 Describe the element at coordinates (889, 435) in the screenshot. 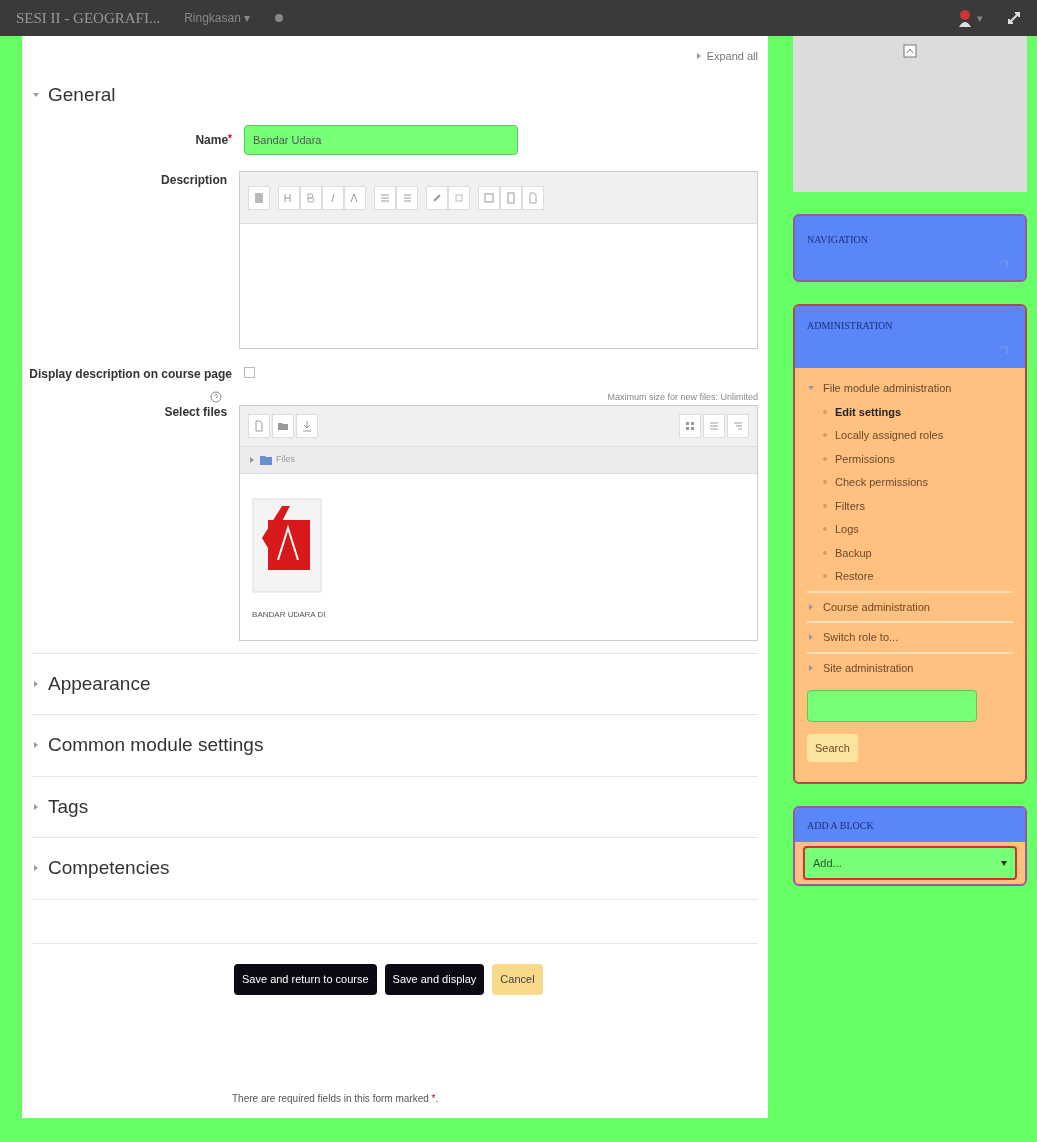

I see `admin-menu-link: Locally assigned roles` at that location.